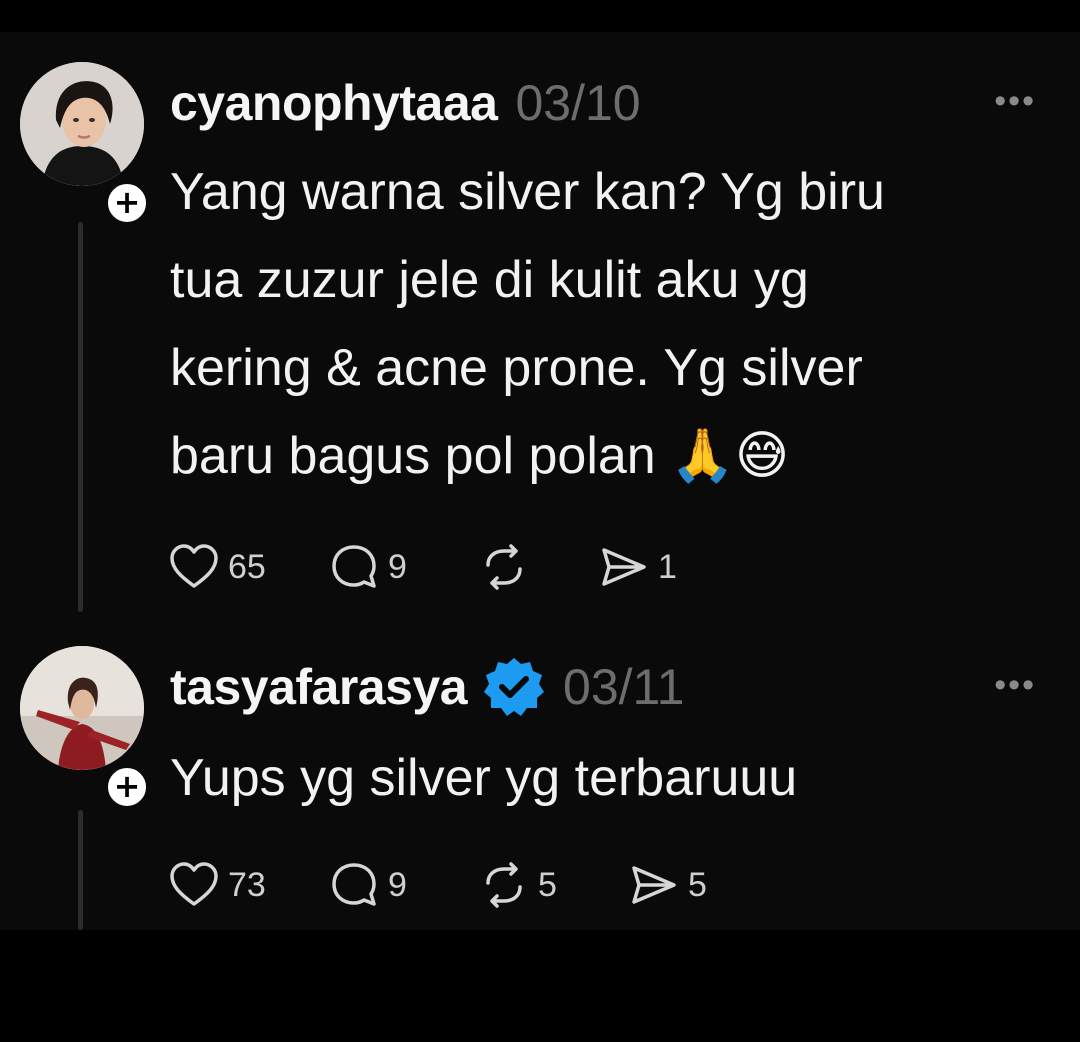 The image size is (1080, 1042). I want to click on bottom-bar, so click(540, 986).